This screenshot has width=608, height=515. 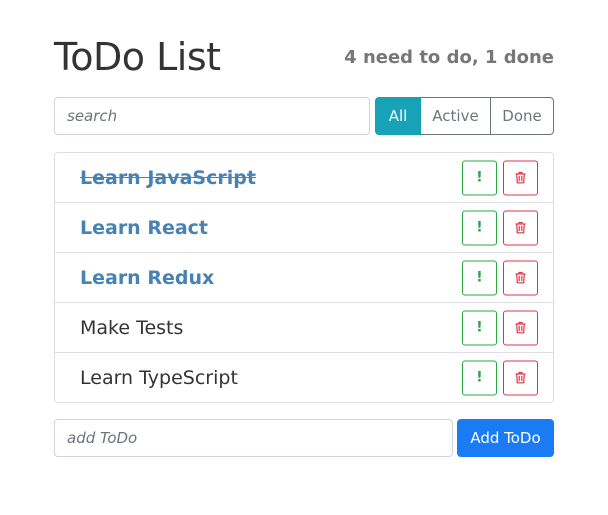 I want to click on todo-item-label: Learn React, so click(x=144, y=228).